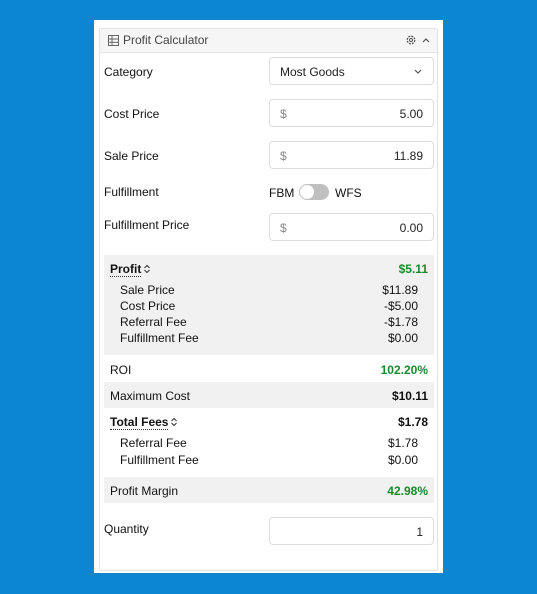  What do you see at coordinates (113, 40) in the screenshot?
I see `table-icon` at bounding box center [113, 40].